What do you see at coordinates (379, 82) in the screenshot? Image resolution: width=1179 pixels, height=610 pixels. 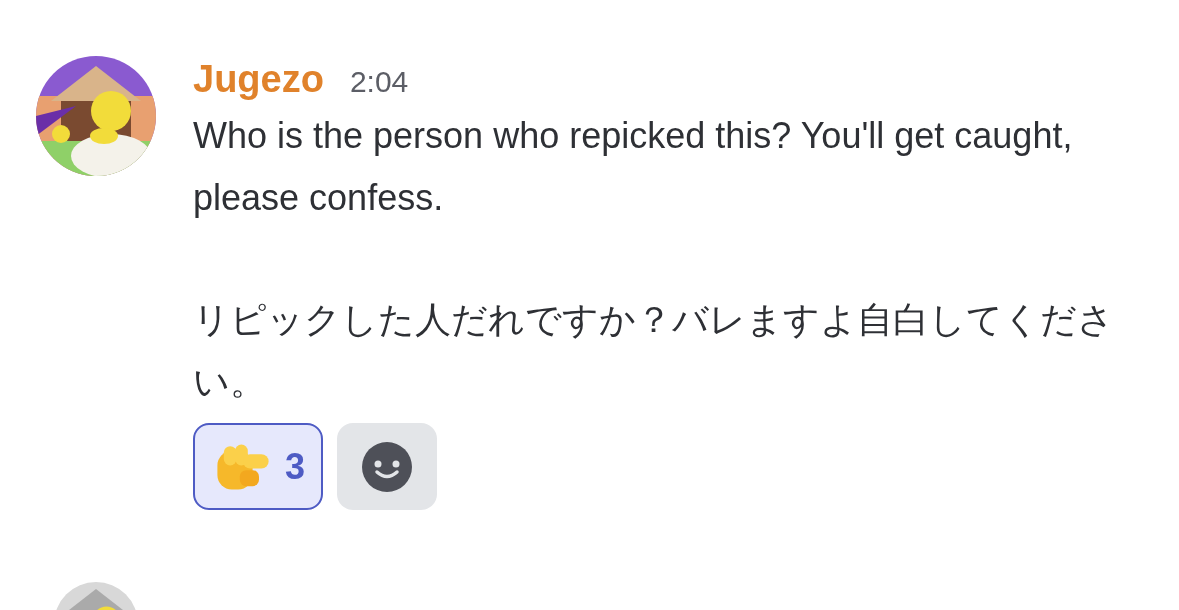 I see `timestamp: 2:04` at bounding box center [379, 82].